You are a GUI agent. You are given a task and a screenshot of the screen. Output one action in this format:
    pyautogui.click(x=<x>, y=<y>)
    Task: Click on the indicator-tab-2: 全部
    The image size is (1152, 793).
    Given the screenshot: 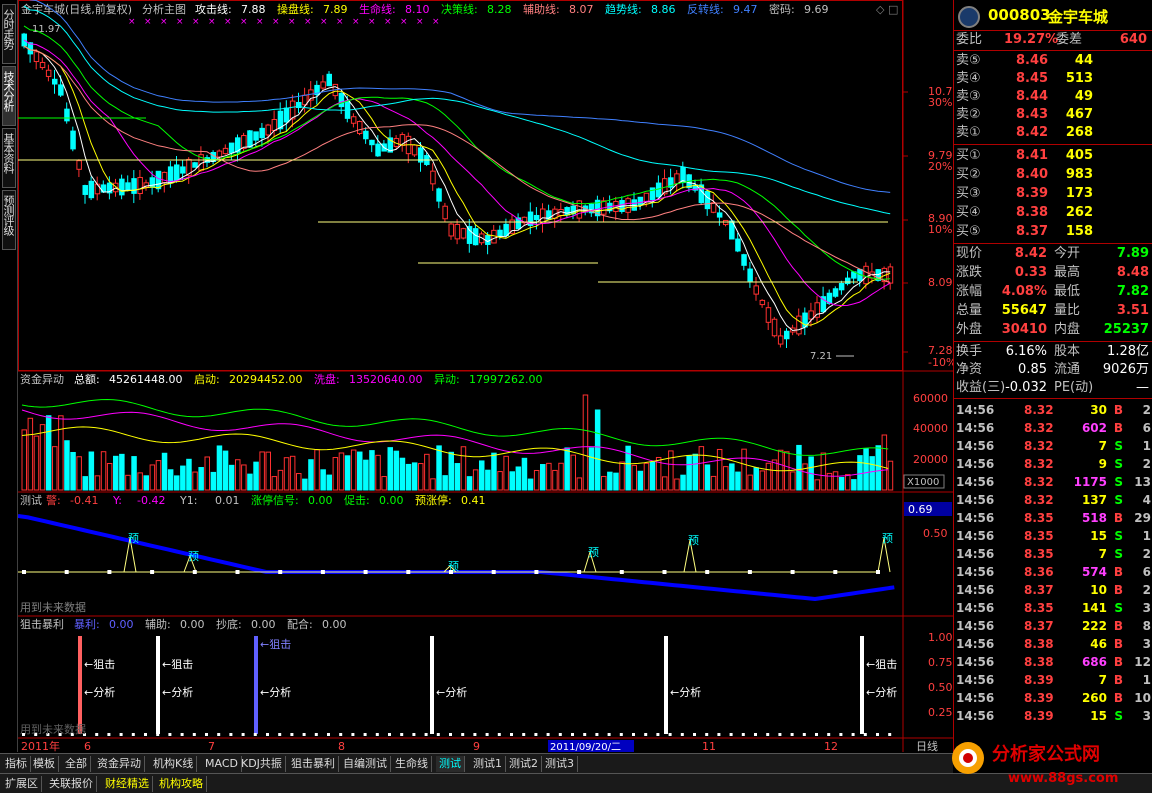 What is the action you would take?
    pyautogui.click(x=76, y=764)
    